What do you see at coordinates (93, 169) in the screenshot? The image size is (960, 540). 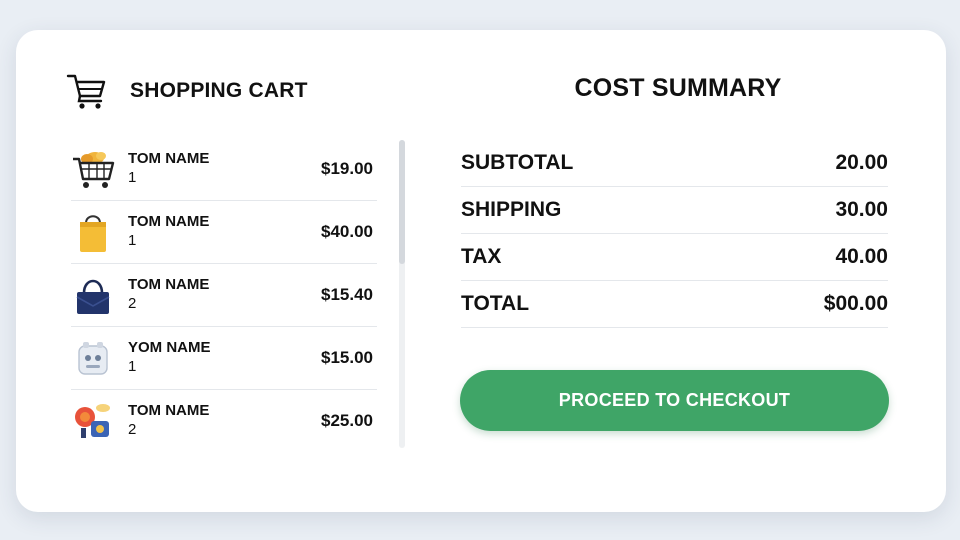 I see `shopping-cart-food-icon` at bounding box center [93, 169].